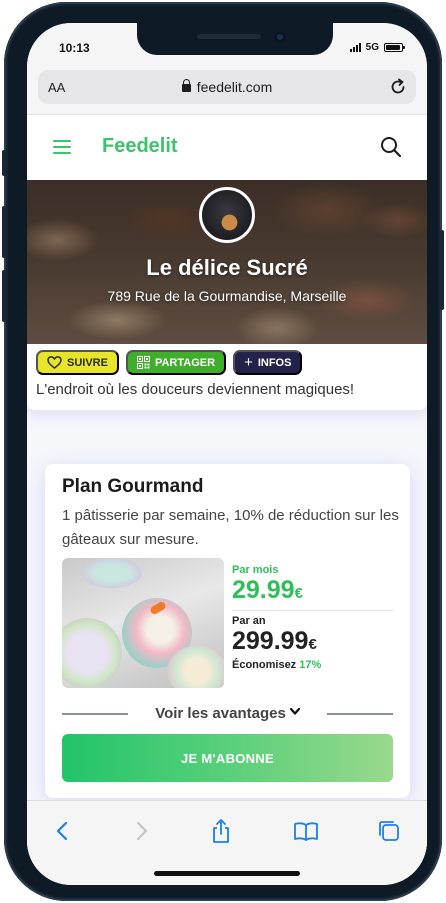 The height and width of the screenshot is (903, 446). I want to click on battery-level, so click(393, 47).